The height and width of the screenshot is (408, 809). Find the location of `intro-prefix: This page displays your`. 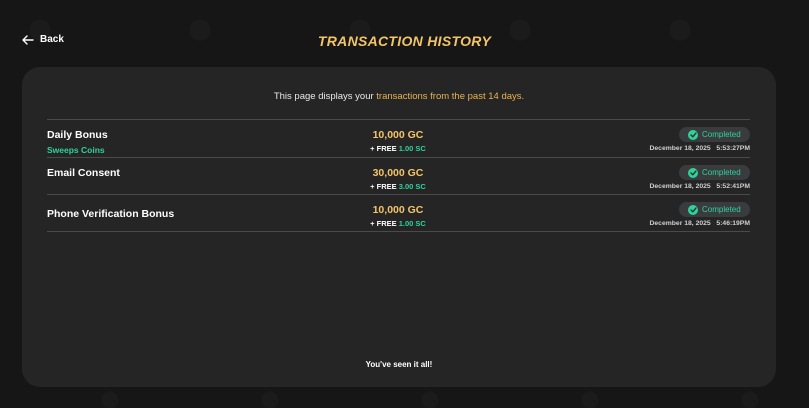

intro-prefix: This page displays your is located at coordinates (325, 96).